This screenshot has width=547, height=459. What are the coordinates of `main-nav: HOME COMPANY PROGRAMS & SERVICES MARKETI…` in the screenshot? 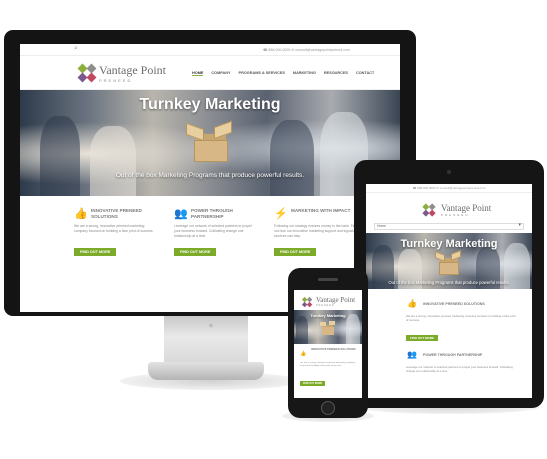 It's located at (283, 73).